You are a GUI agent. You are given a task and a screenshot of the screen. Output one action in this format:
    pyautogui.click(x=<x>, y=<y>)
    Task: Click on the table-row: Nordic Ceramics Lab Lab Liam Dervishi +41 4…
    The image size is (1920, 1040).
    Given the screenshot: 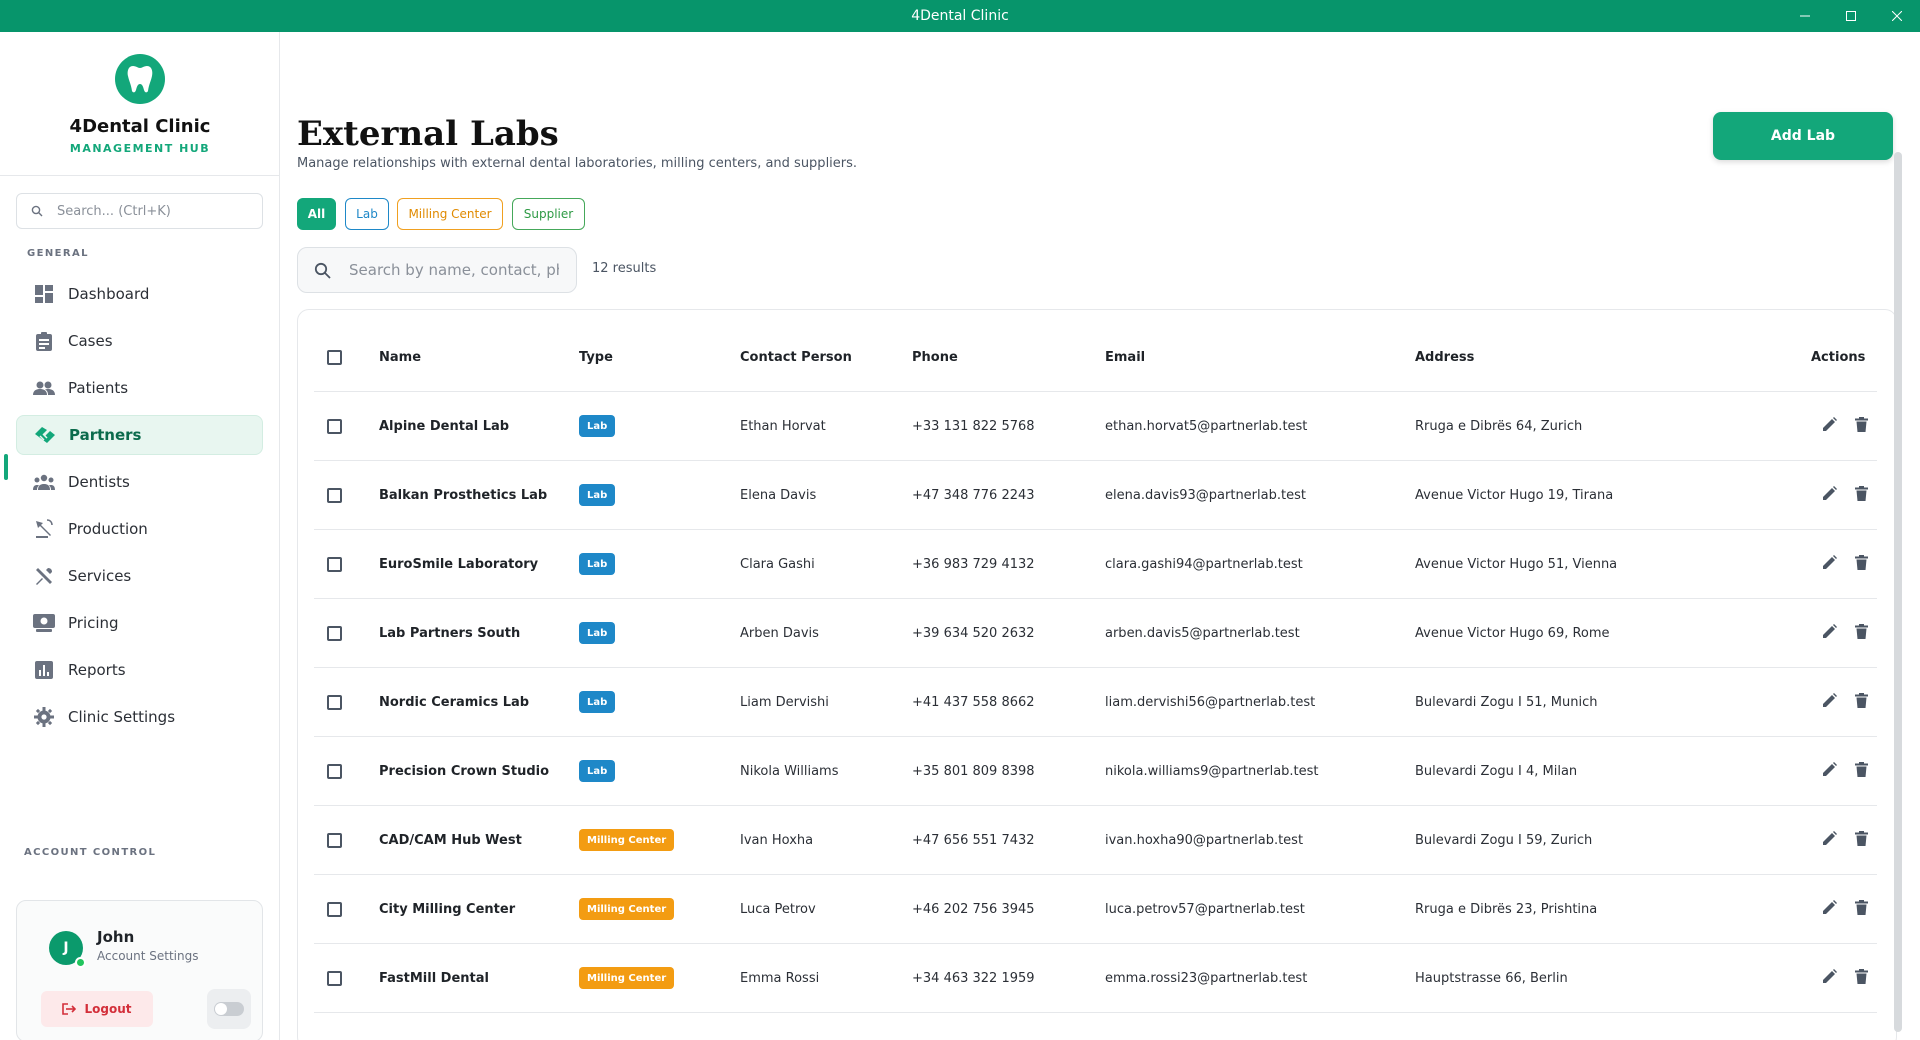 What is the action you would take?
    pyautogui.click(x=1095, y=702)
    